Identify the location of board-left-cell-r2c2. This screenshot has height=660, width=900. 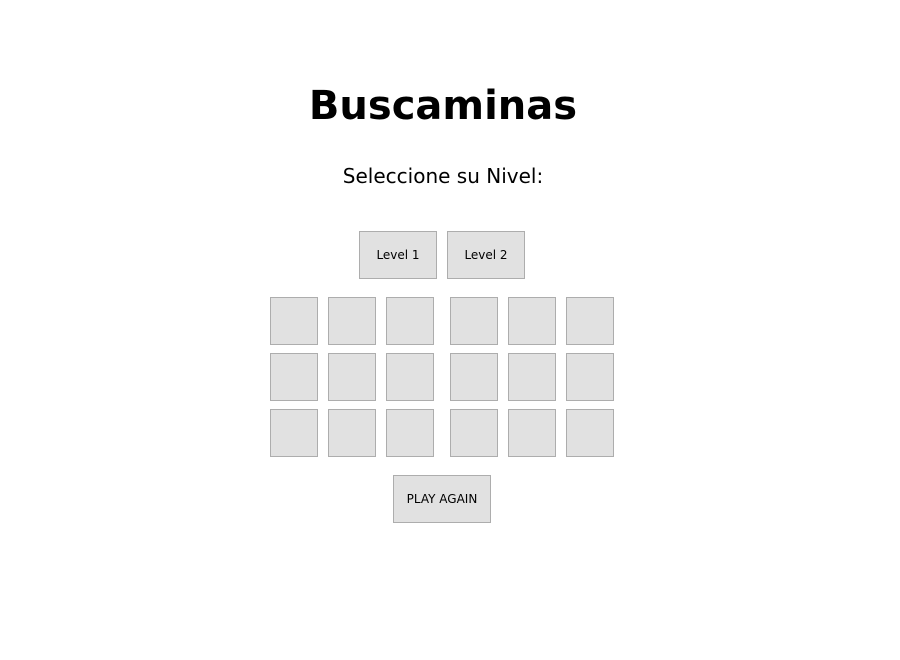
(352, 377).